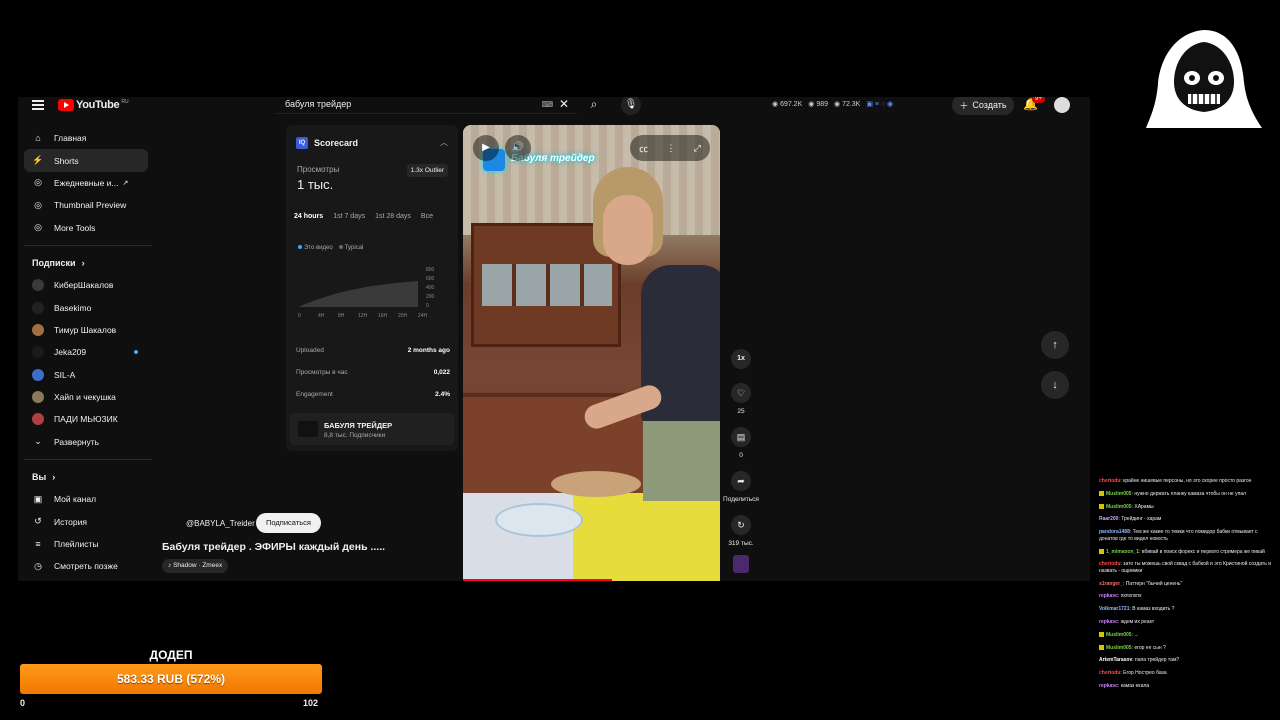  What do you see at coordinates (538, 580) in the screenshot?
I see `video-progress-bar` at bounding box center [538, 580].